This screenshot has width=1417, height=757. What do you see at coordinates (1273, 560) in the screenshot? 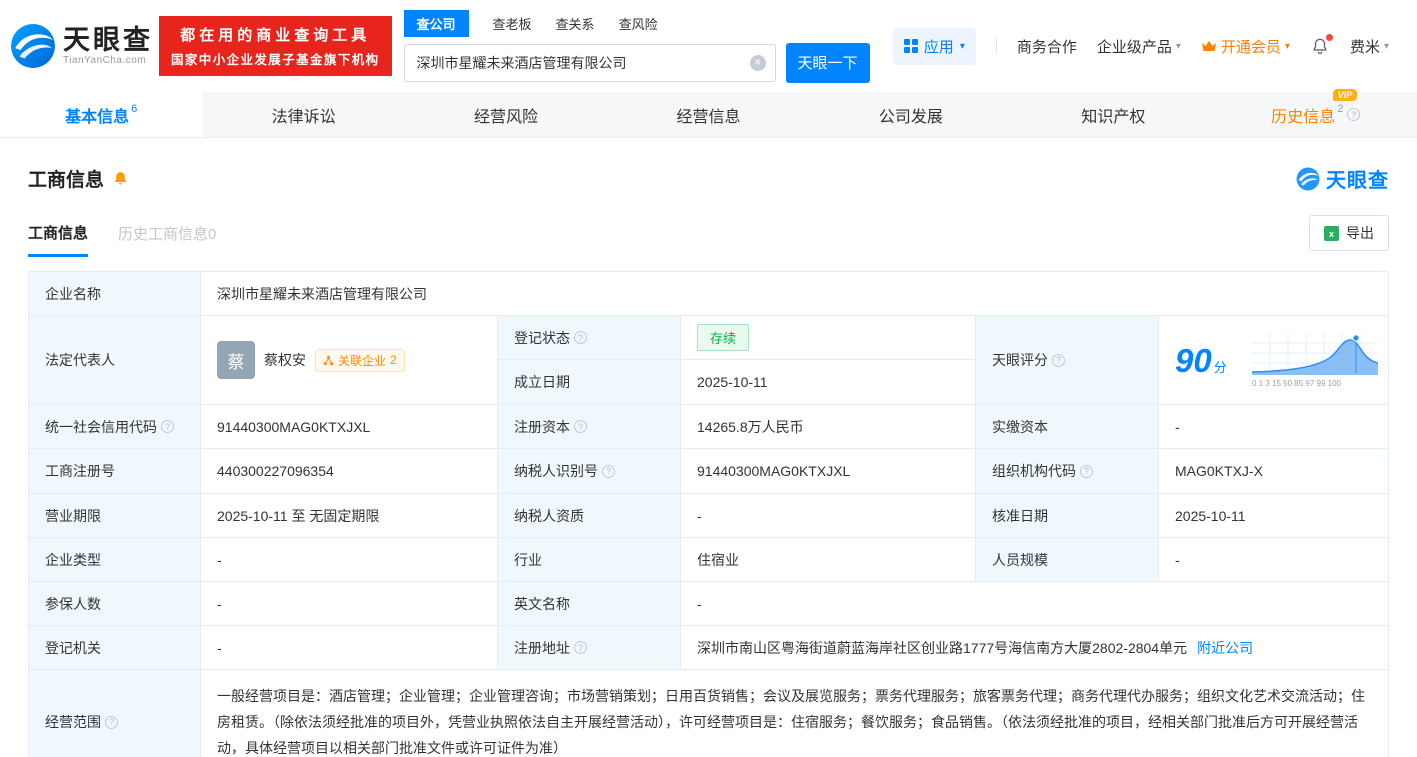
I see `field-value-staff-size: -` at bounding box center [1273, 560].